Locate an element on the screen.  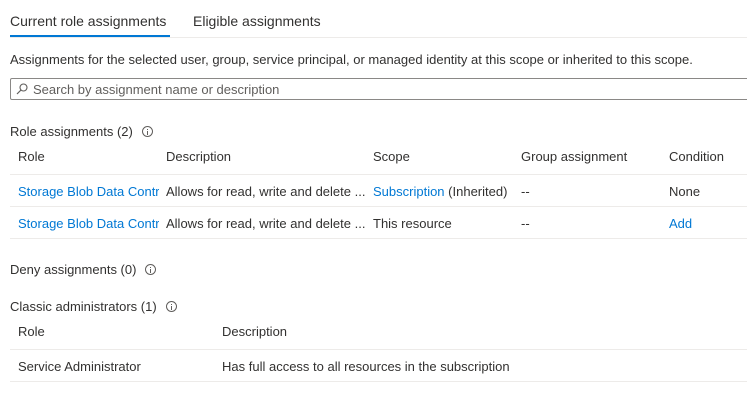
condition-value: None is located at coordinates (685, 191).